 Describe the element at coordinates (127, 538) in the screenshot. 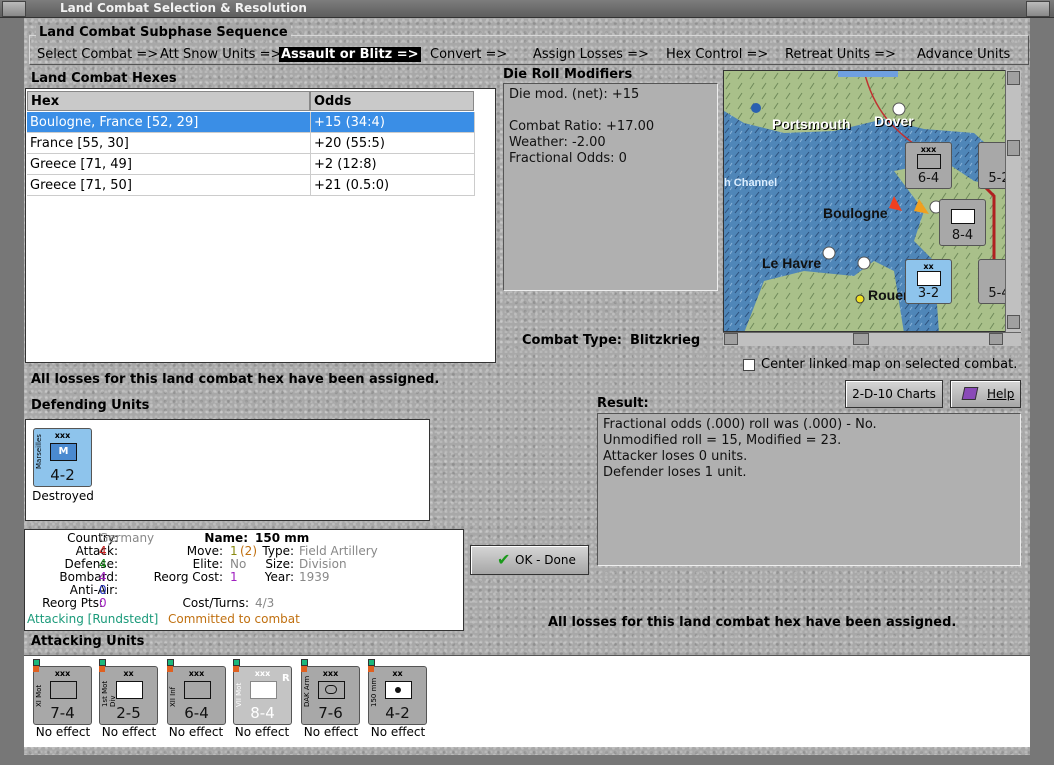

I see `country-value: Germany` at that location.